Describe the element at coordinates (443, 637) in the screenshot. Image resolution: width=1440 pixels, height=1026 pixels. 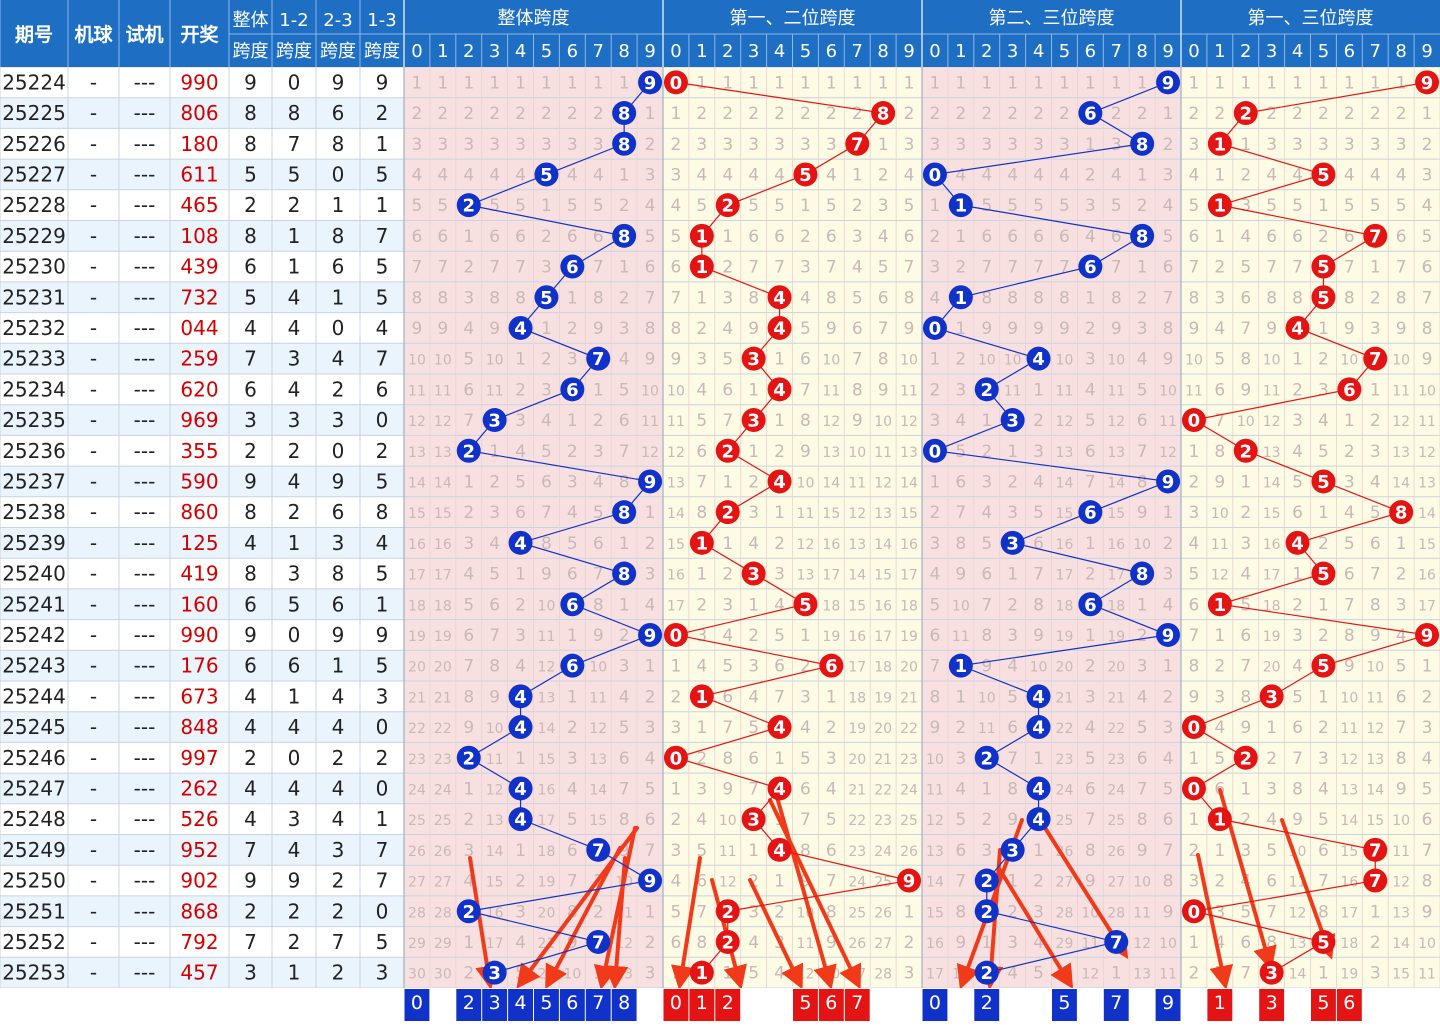
I see `miss-count: 19` at that location.